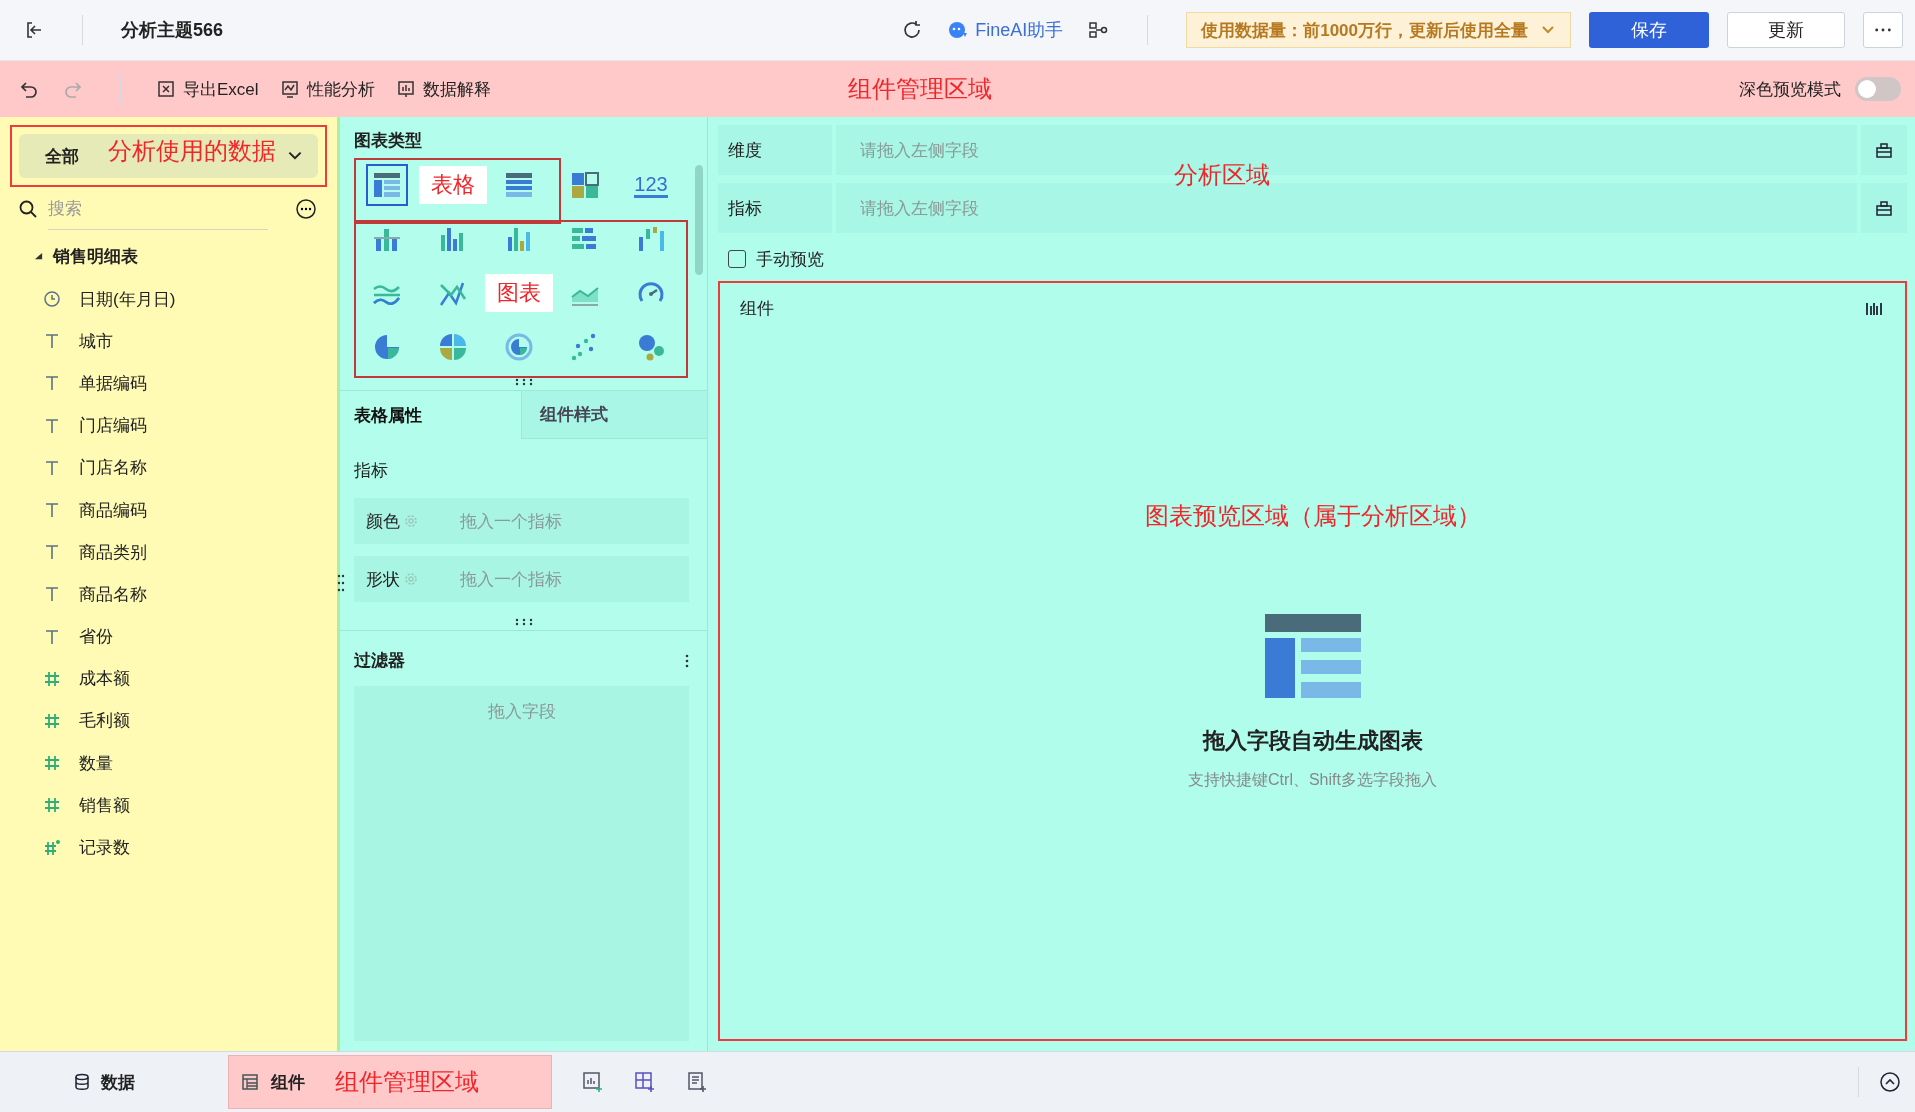 The height and width of the screenshot is (1112, 1915). What do you see at coordinates (250, 1082) in the screenshot?
I see `table-icon` at bounding box center [250, 1082].